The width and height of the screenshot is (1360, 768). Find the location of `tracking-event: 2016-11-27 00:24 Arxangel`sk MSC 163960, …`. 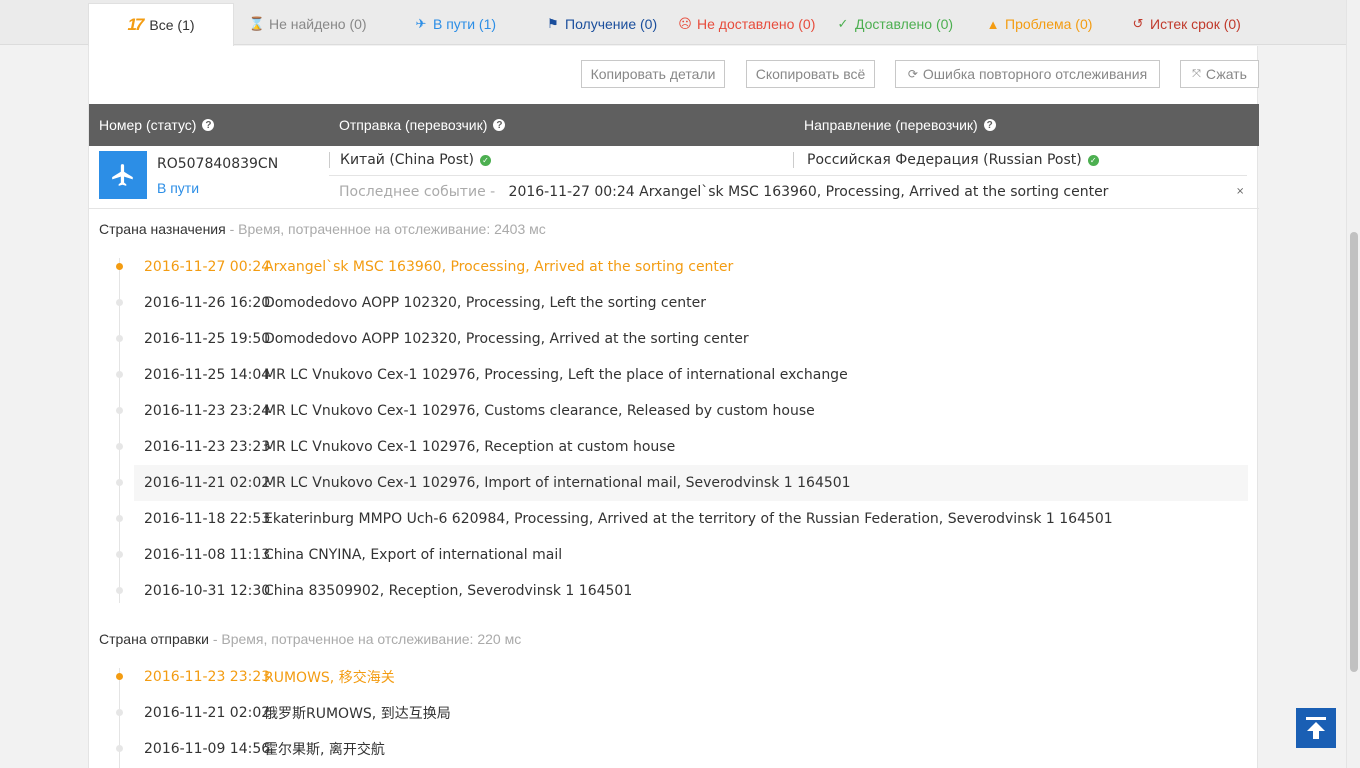

tracking-event: 2016-11-27 00:24 Arxangel`sk MSC 163960, … is located at coordinates (691, 267).